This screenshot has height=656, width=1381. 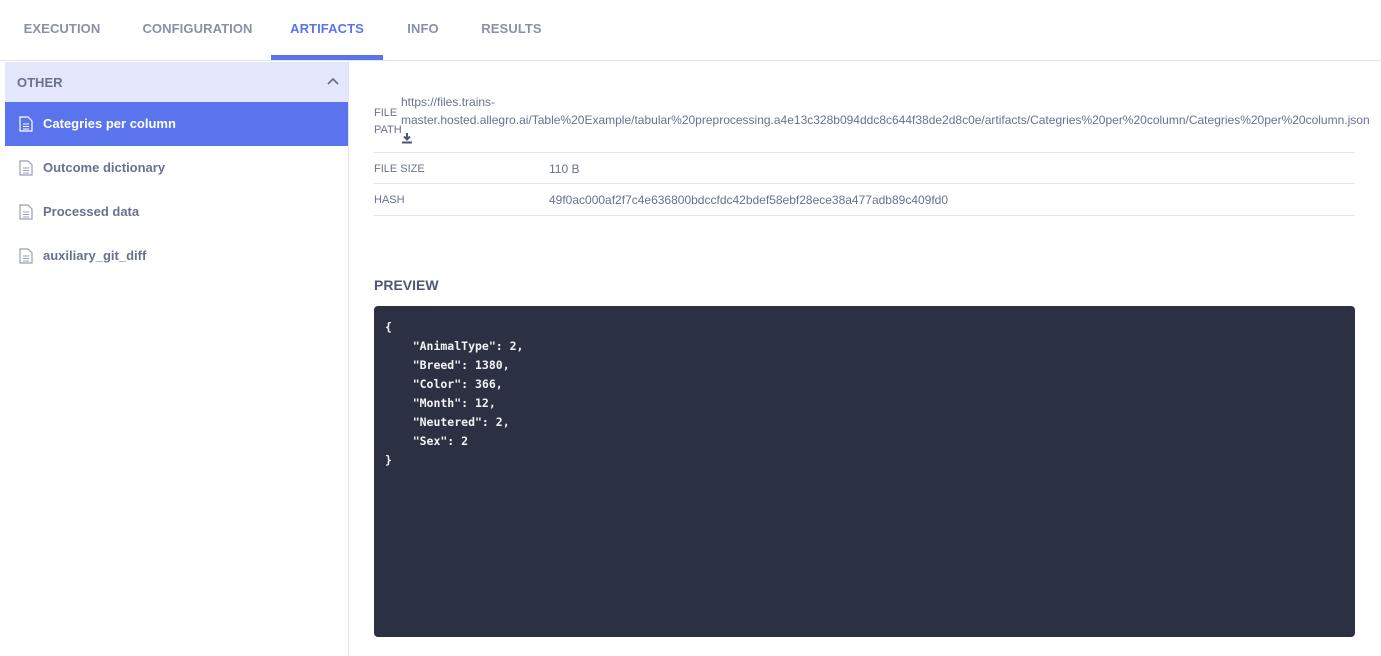 What do you see at coordinates (388, 122) in the screenshot?
I see `file-path-label: FILE PATH` at bounding box center [388, 122].